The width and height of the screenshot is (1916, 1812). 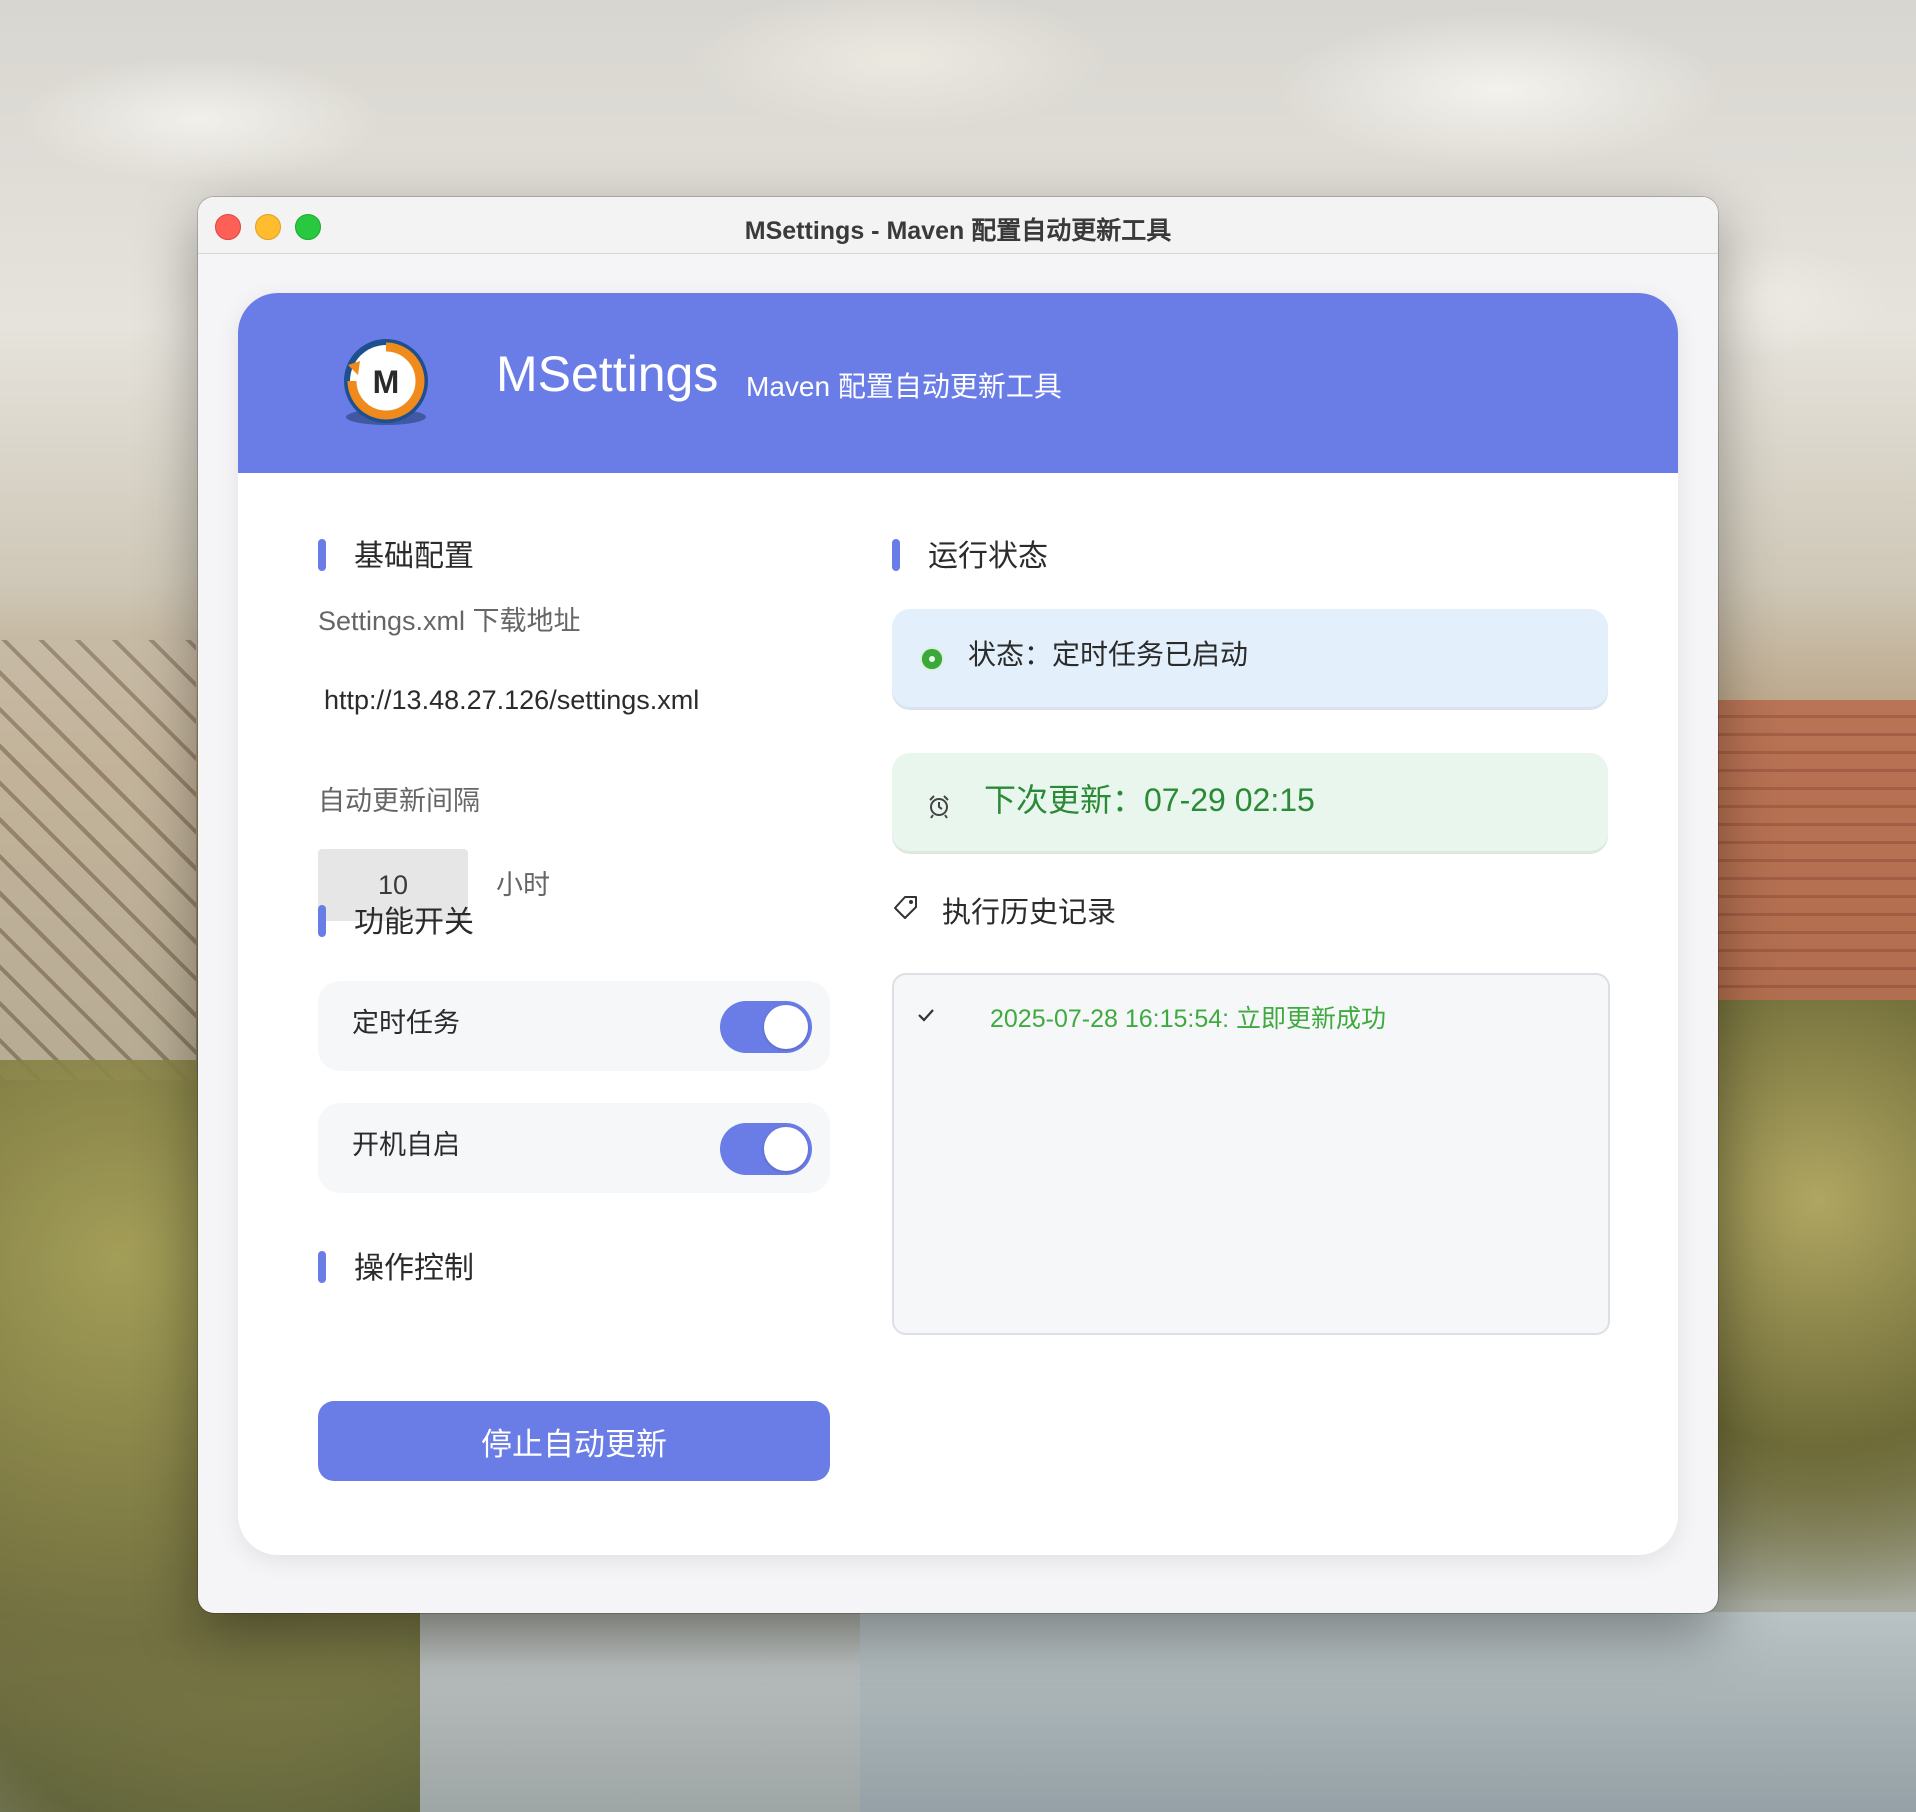 What do you see at coordinates (1188, 1019) in the screenshot?
I see `history-item-text: 2025-07-28 16:15:54: 立即更新成功` at bounding box center [1188, 1019].